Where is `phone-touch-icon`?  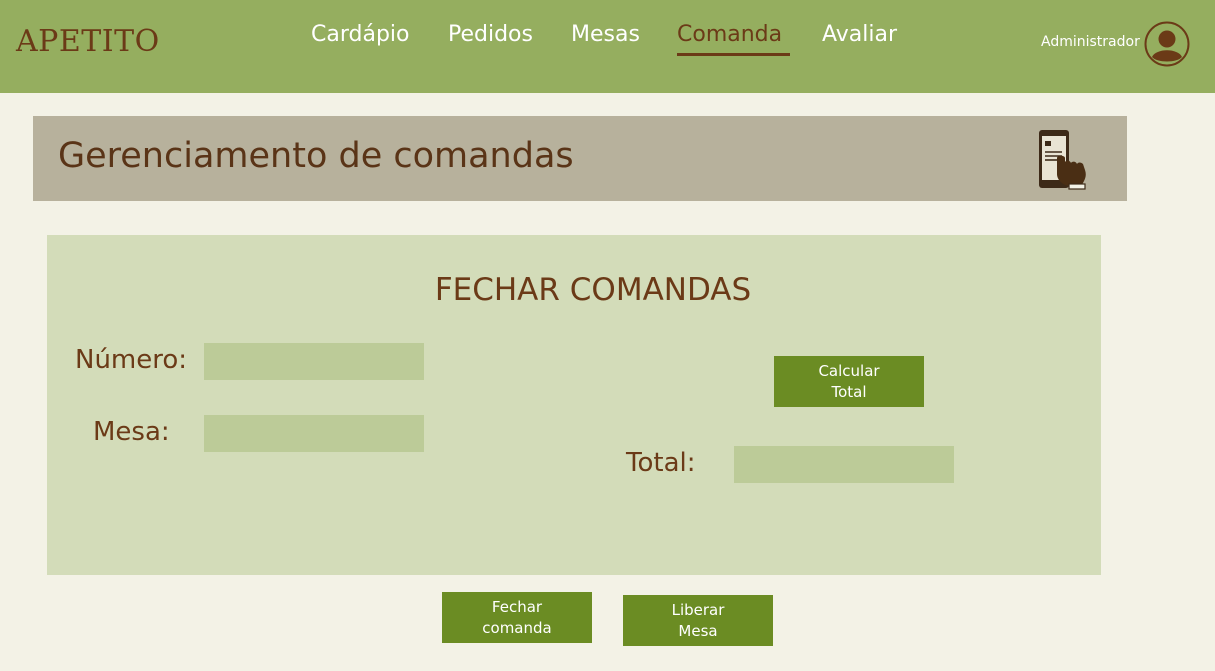 phone-touch-icon is located at coordinates (1063, 160).